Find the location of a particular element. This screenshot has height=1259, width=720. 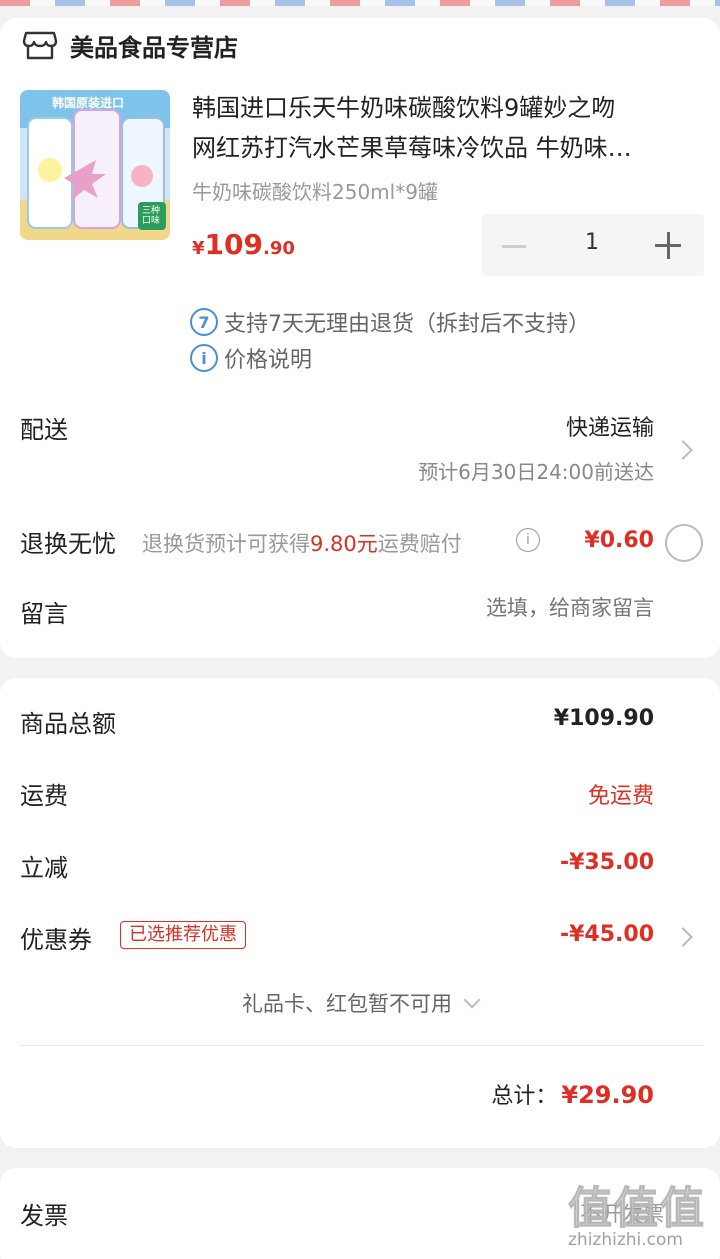

product-image: 韩国原装进口 三种口味 is located at coordinates (95, 165).